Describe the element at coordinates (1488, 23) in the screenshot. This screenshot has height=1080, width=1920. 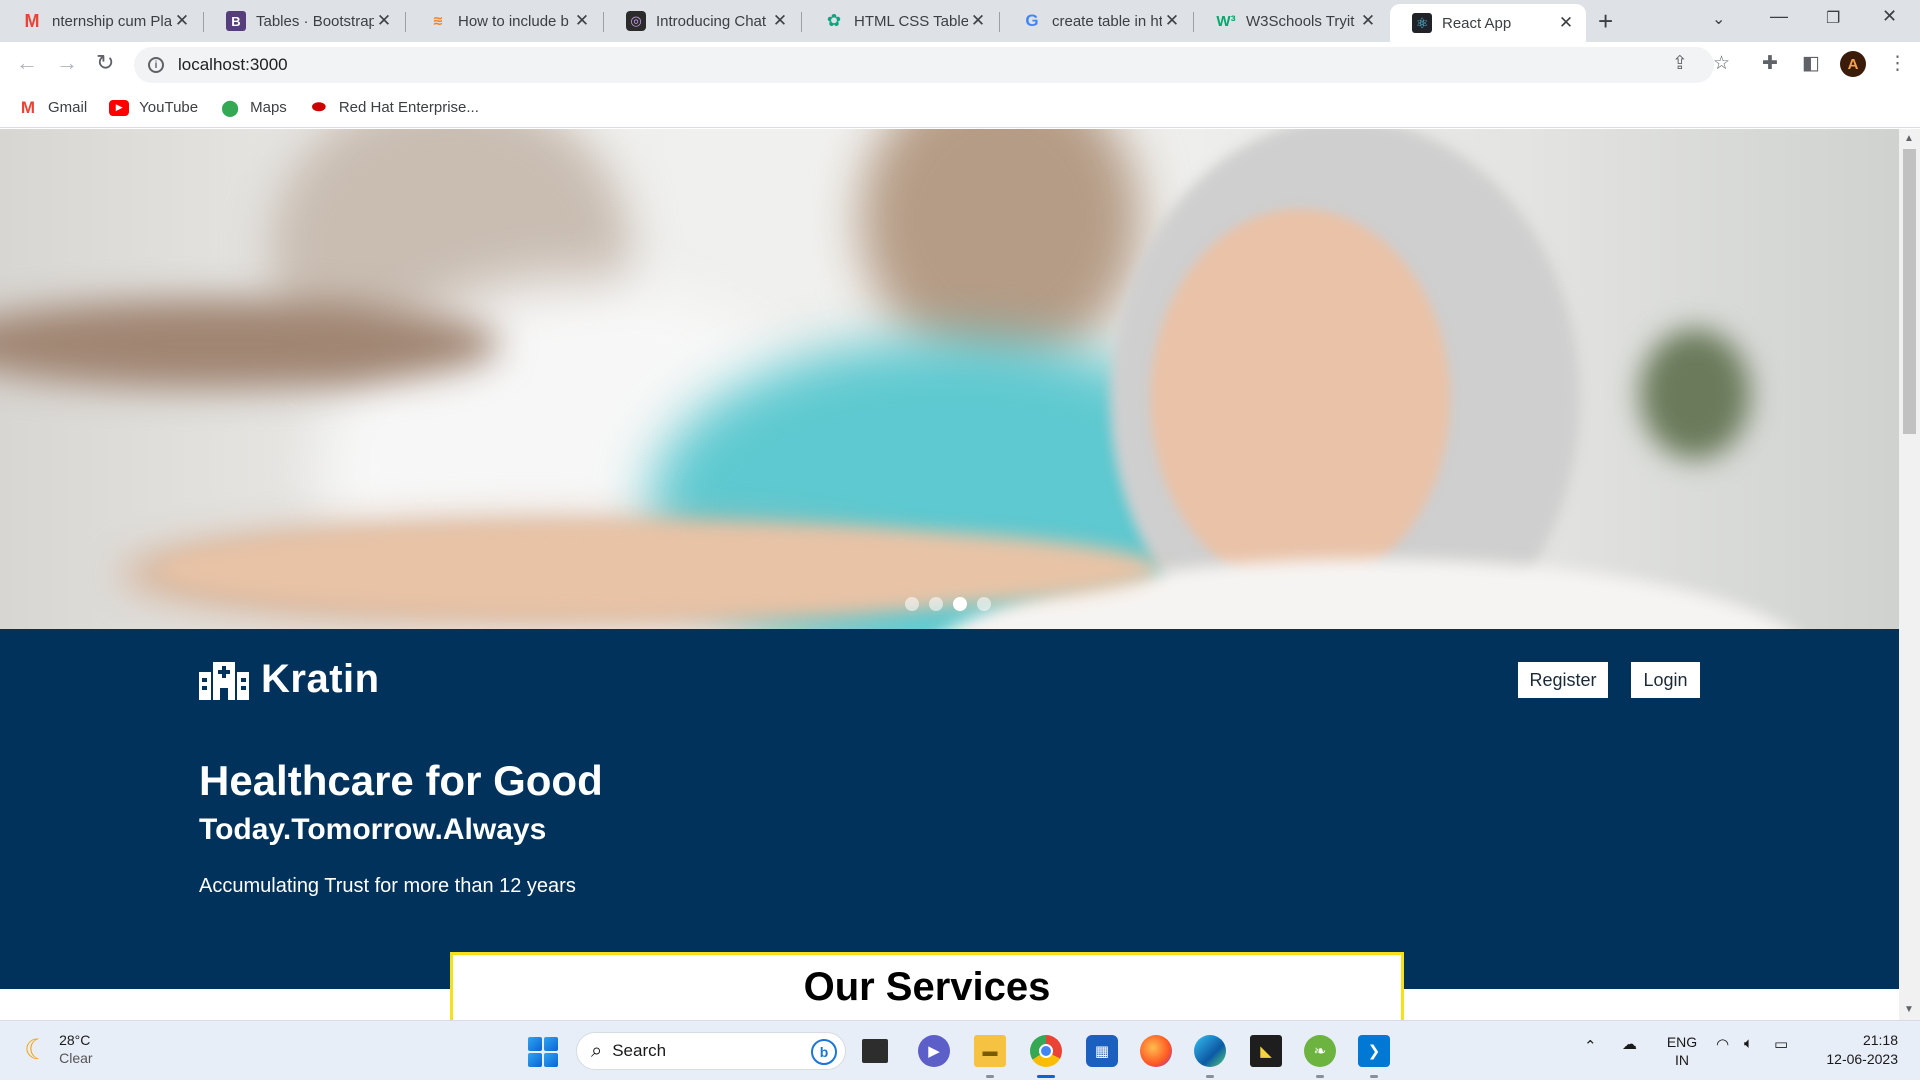
I see `tab-react-app: ⚛ React App ✕` at that location.